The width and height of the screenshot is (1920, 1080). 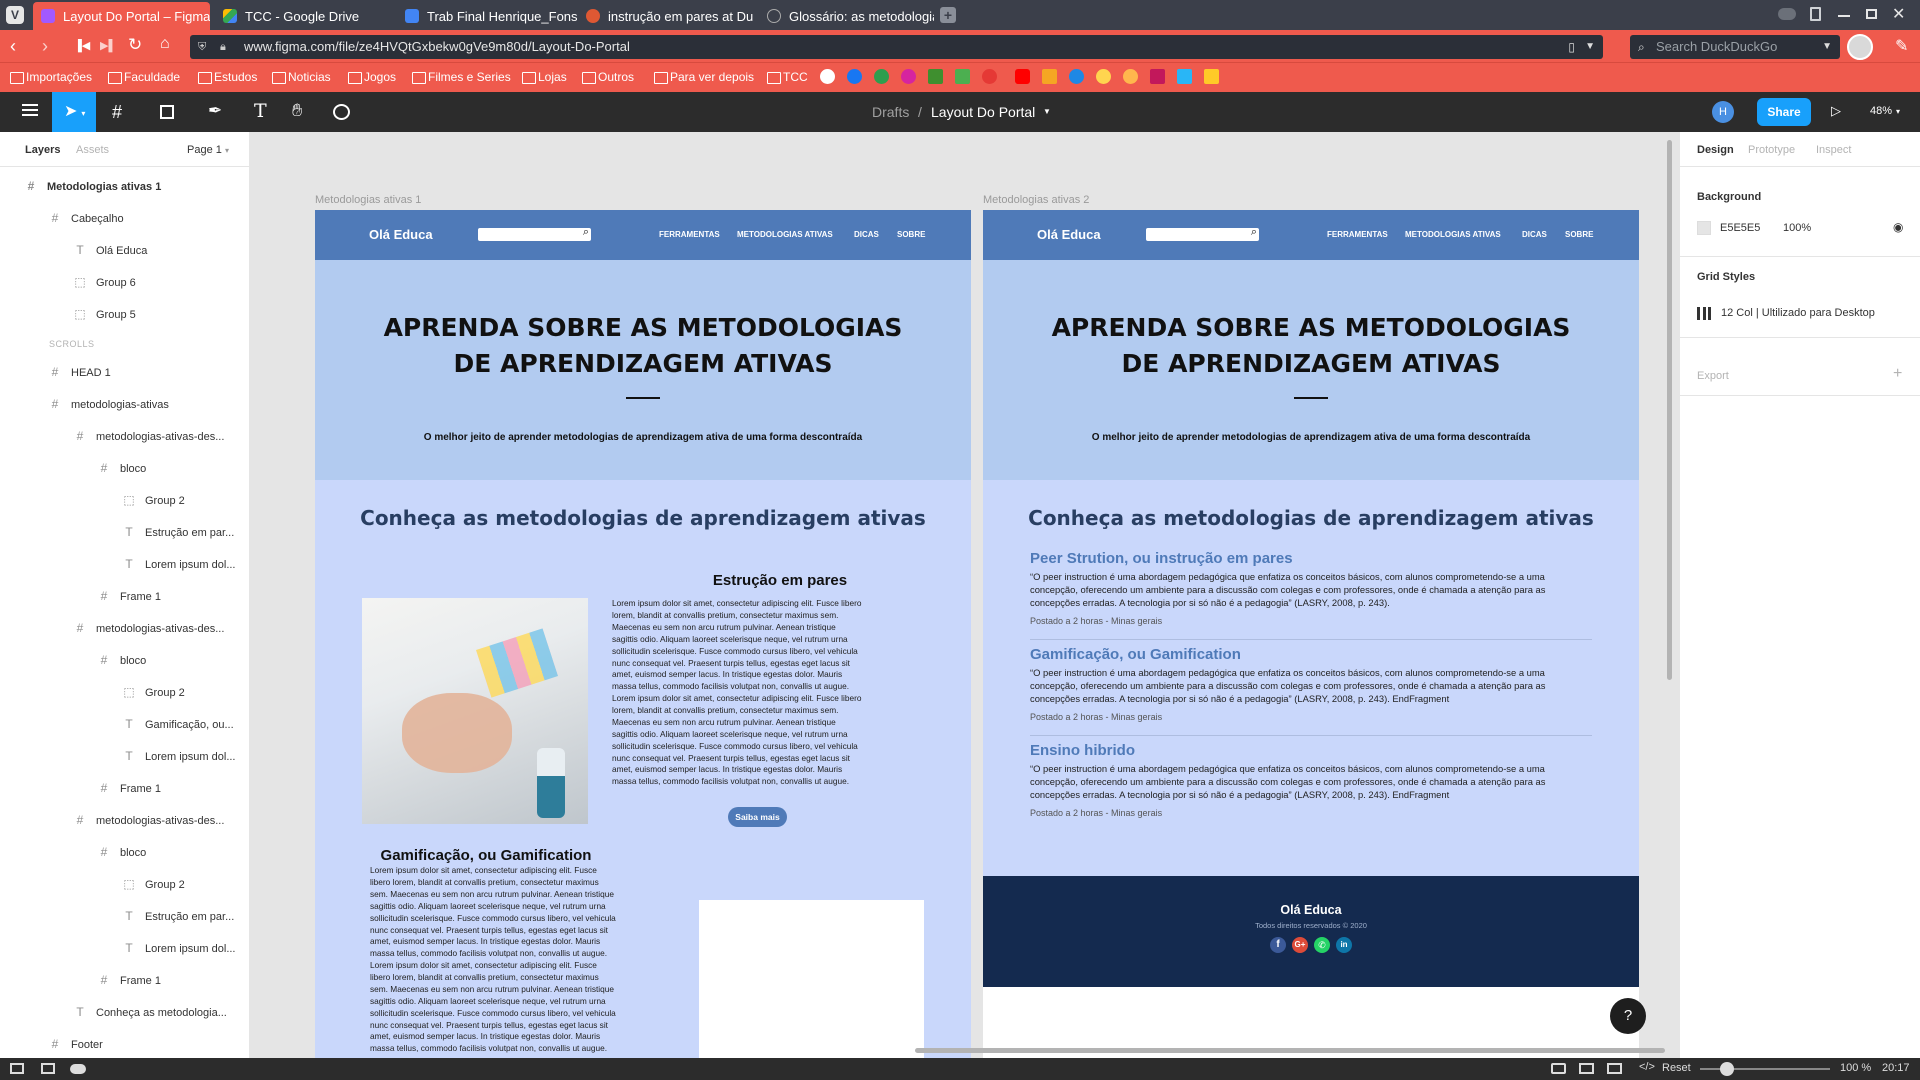 What do you see at coordinates (665, 16) in the screenshot?
I see `tab-duckduckgo: instrução em pares at Duck` at bounding box center [665, 16].